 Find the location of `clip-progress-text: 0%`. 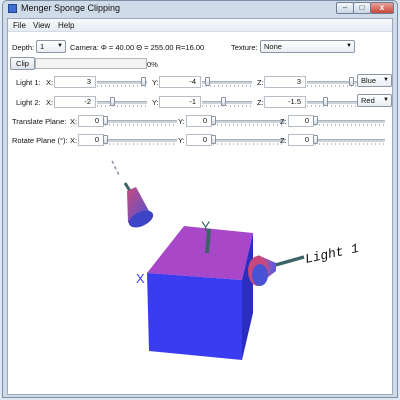

clip-progress-text: 0% is located at coordinates (152, 64).